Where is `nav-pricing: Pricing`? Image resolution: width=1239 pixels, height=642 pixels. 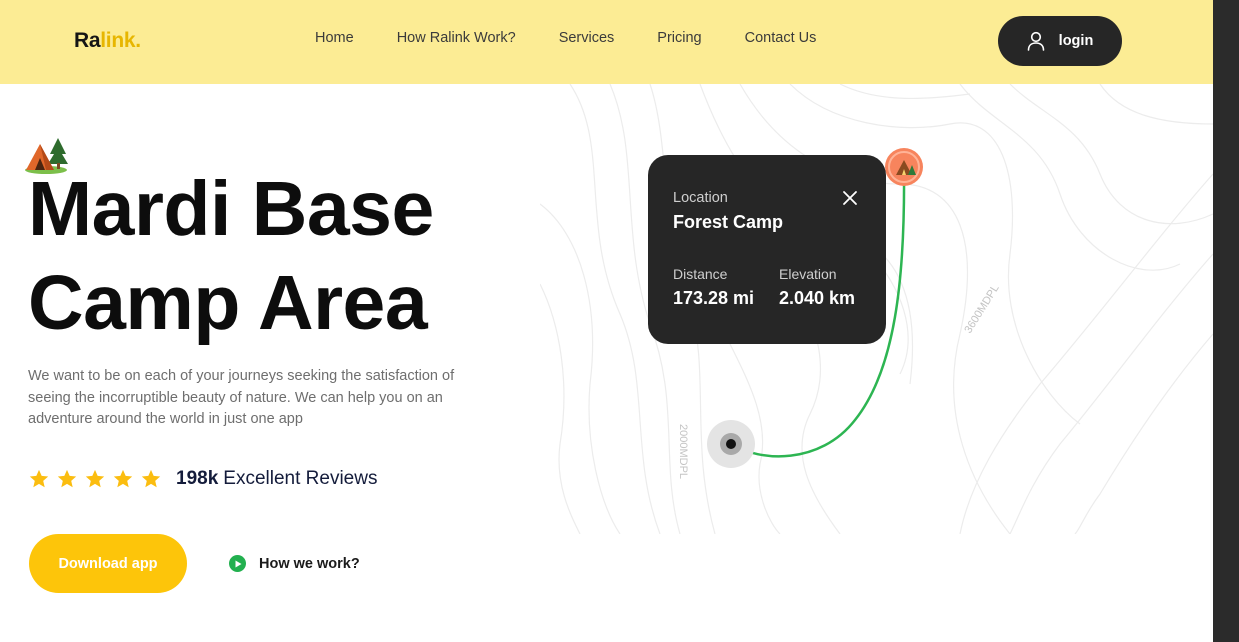 nav-pricing: Pricing is located at coordinates (679, 38).